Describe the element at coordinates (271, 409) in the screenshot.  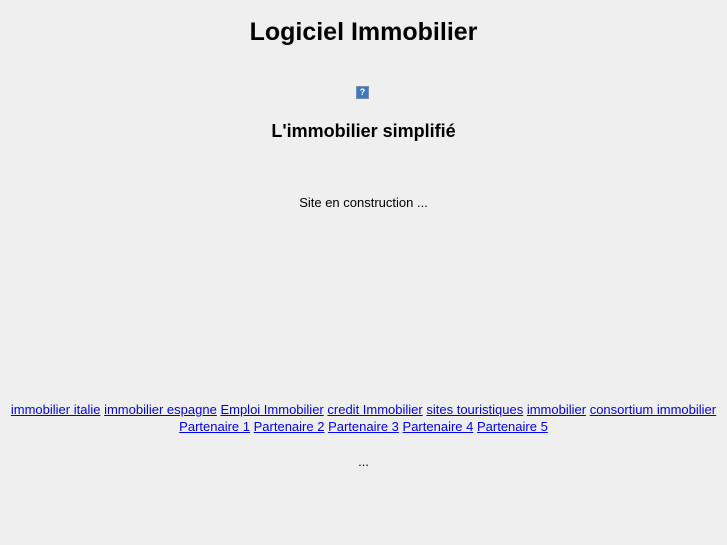
I see `link-emploi-immobilier: Emploi Immobilier` at that location.